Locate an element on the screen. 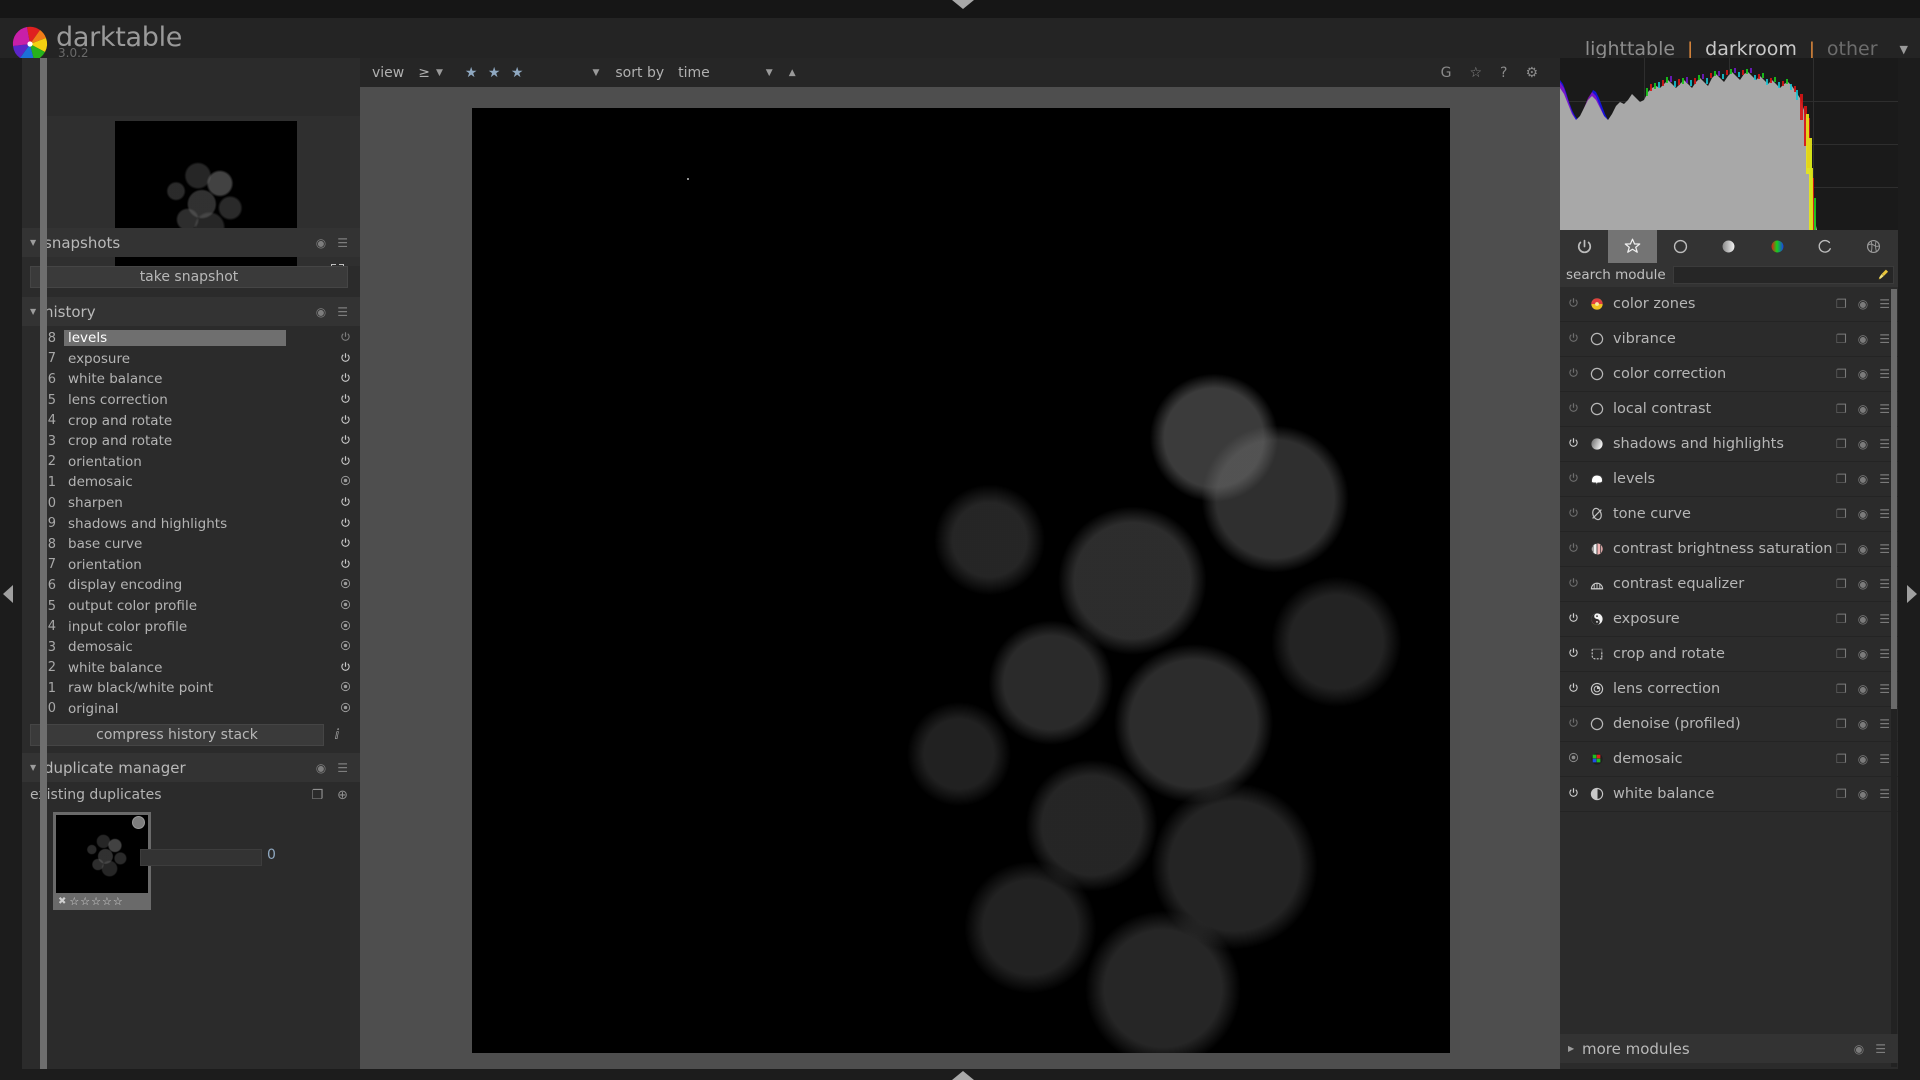 This screenshot has height=1080, width=1920. preferences-gear-icon: ⚙ is located at coordinates (1531, 73).